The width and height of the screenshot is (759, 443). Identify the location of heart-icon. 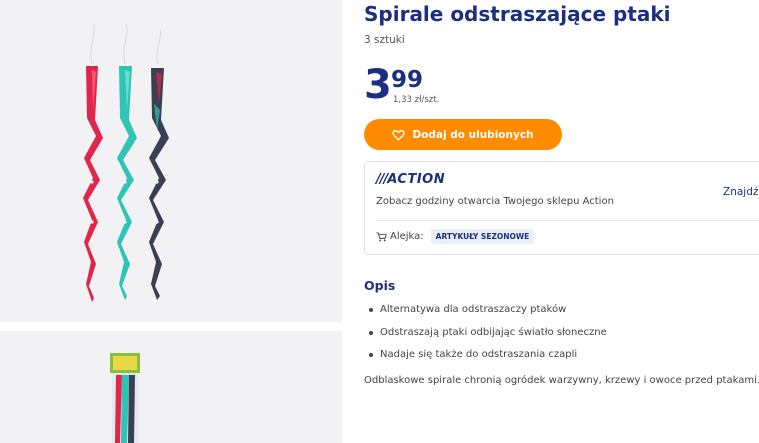
(399, 135).